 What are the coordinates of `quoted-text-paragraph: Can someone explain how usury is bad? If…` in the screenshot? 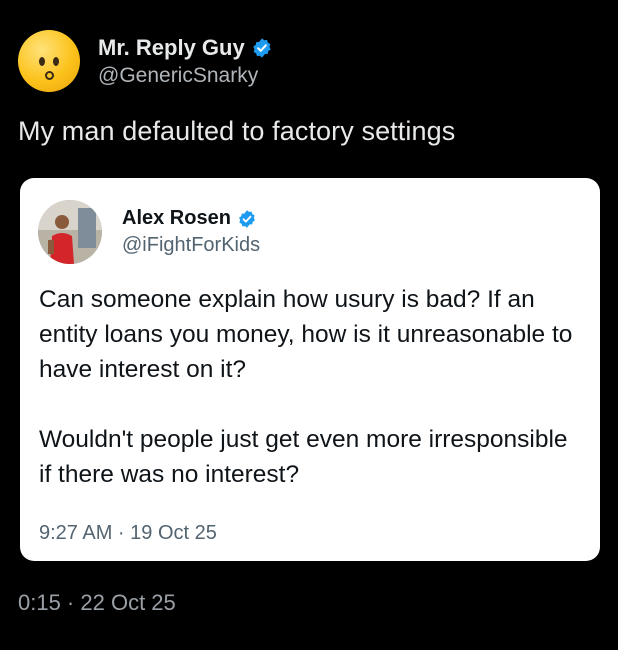 It's located at (306, 334).